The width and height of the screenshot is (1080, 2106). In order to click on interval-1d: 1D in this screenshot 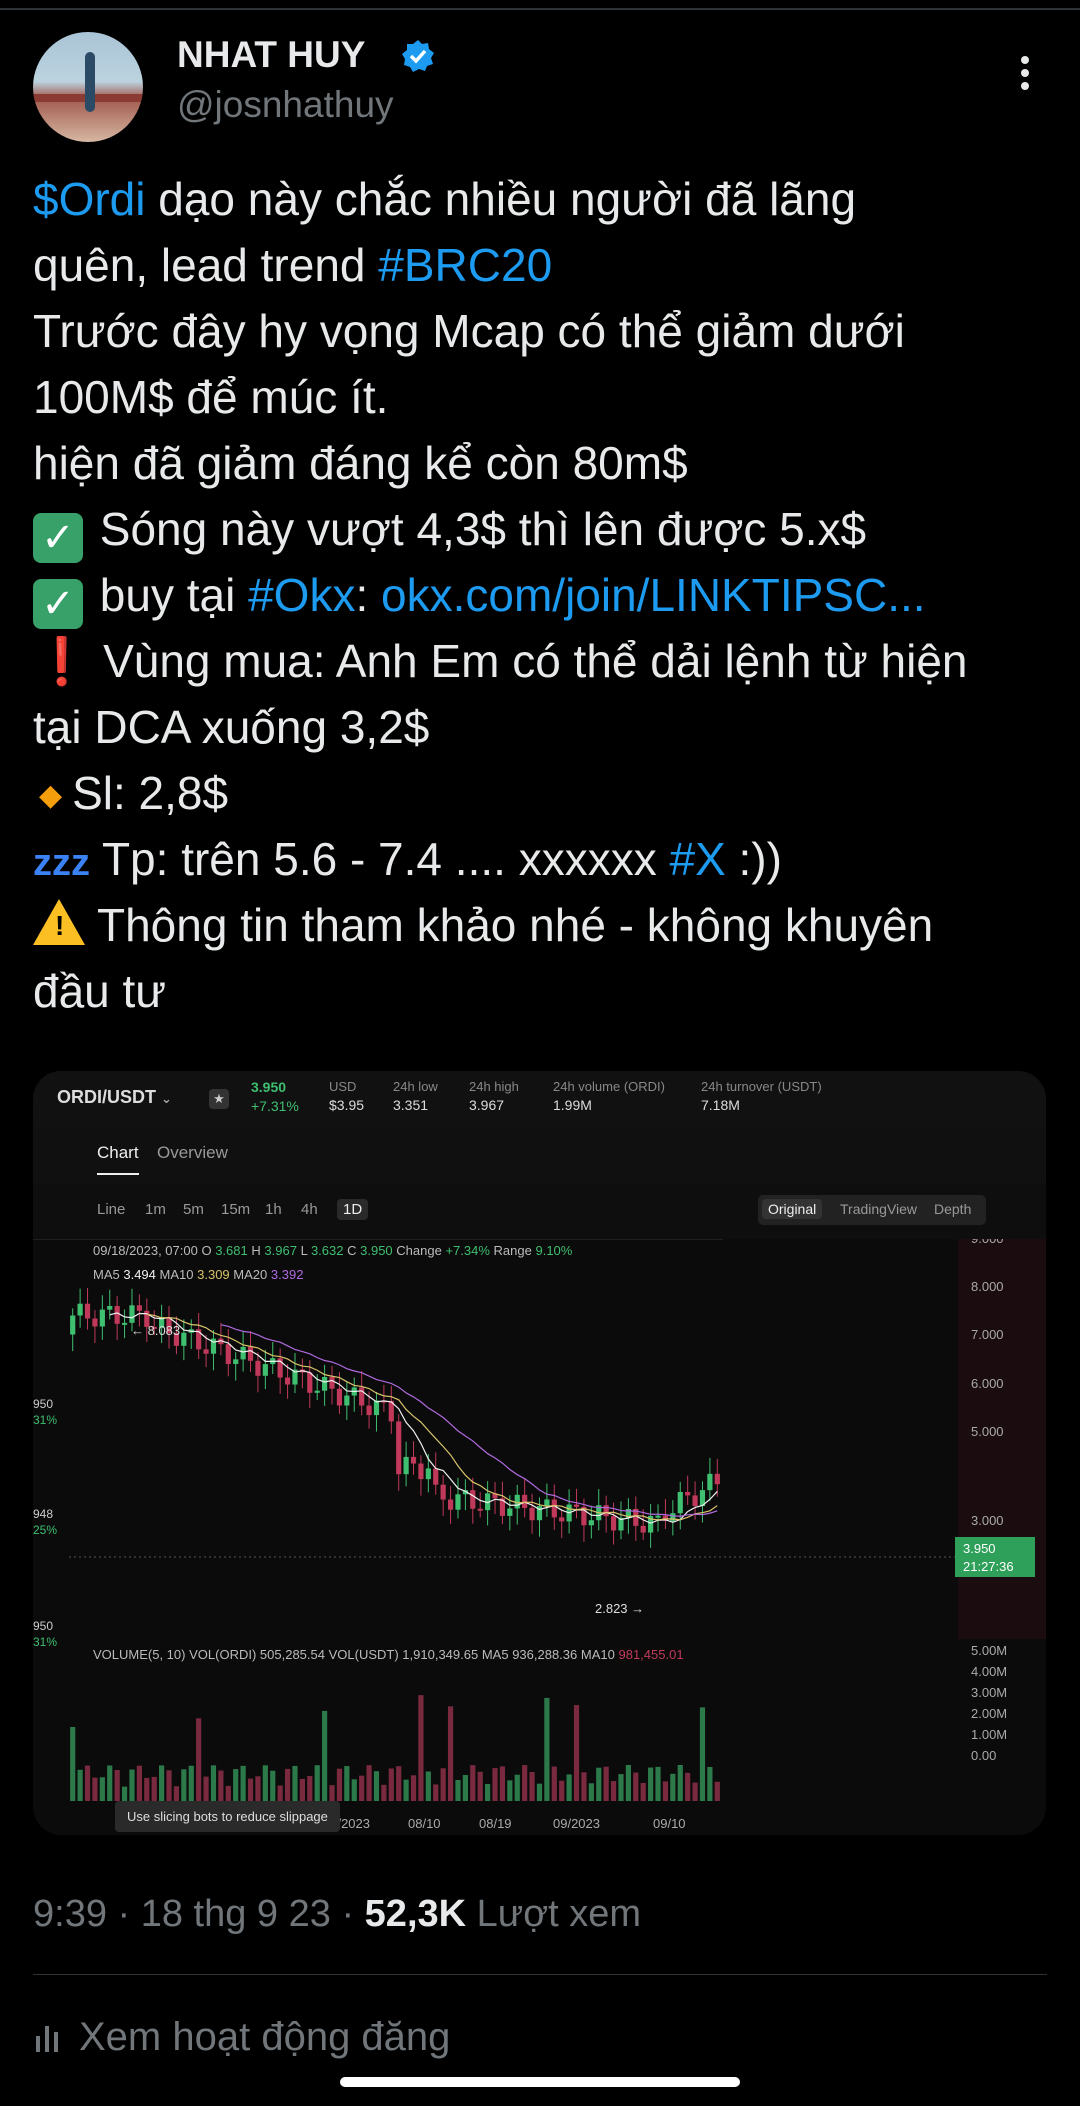, I will do `click(353, 1209)`.